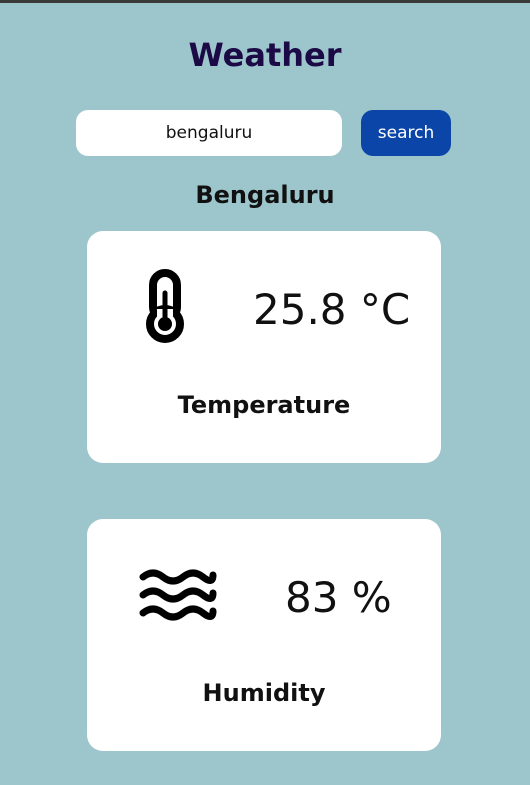  Describe the element at coordinates (178, 595) in the screenshot. I see `water-waves-icon` at that location.